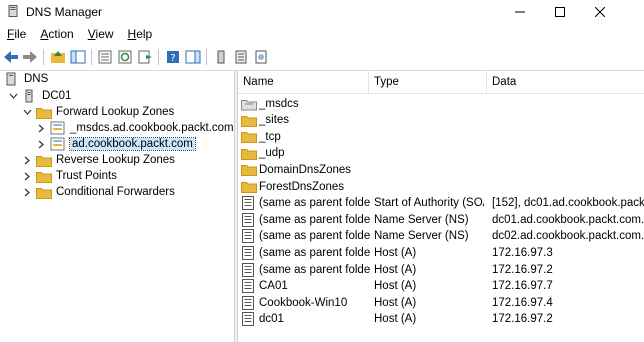 The width and height of the screenshot is (644, 342). Describe the element at coordinates (303, 82) in the screenshot. I see `column-header-name: Name` at that location.